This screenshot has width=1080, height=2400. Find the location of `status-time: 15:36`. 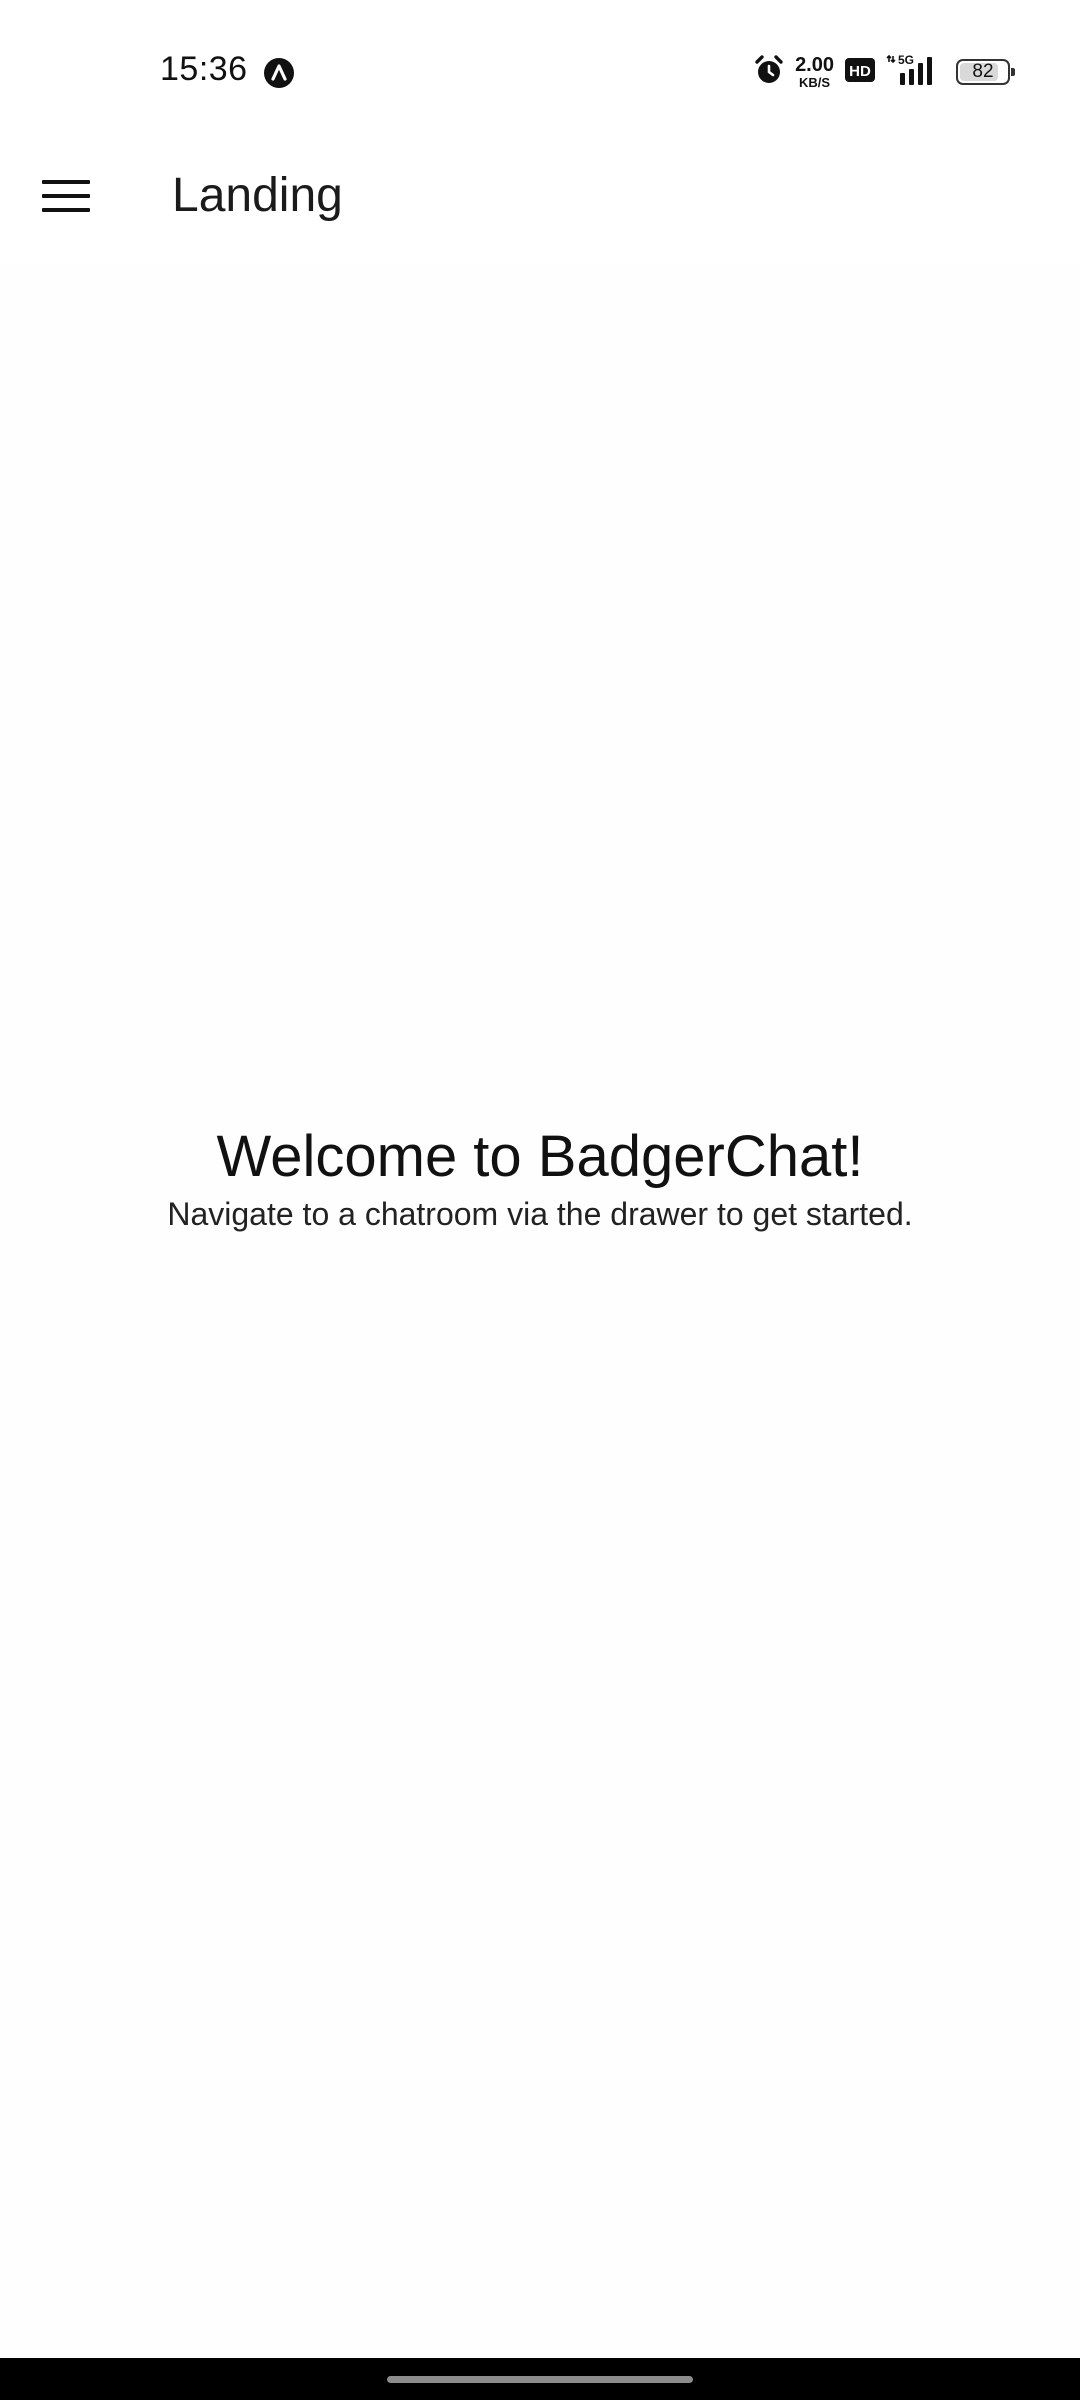

status-time: 15:36 is located at coordinates (204, 69).